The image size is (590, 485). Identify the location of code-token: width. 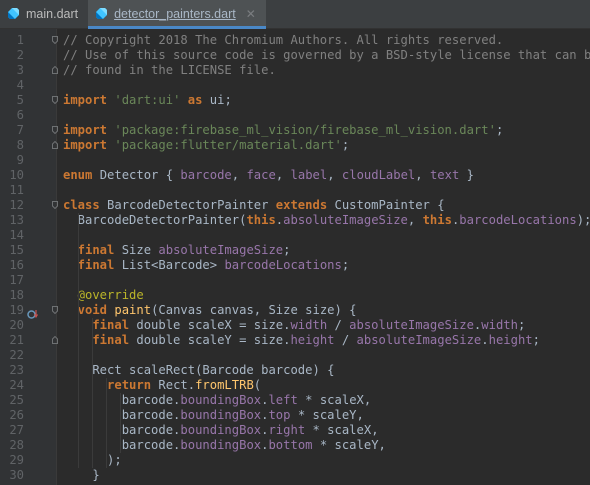
(309, 325).